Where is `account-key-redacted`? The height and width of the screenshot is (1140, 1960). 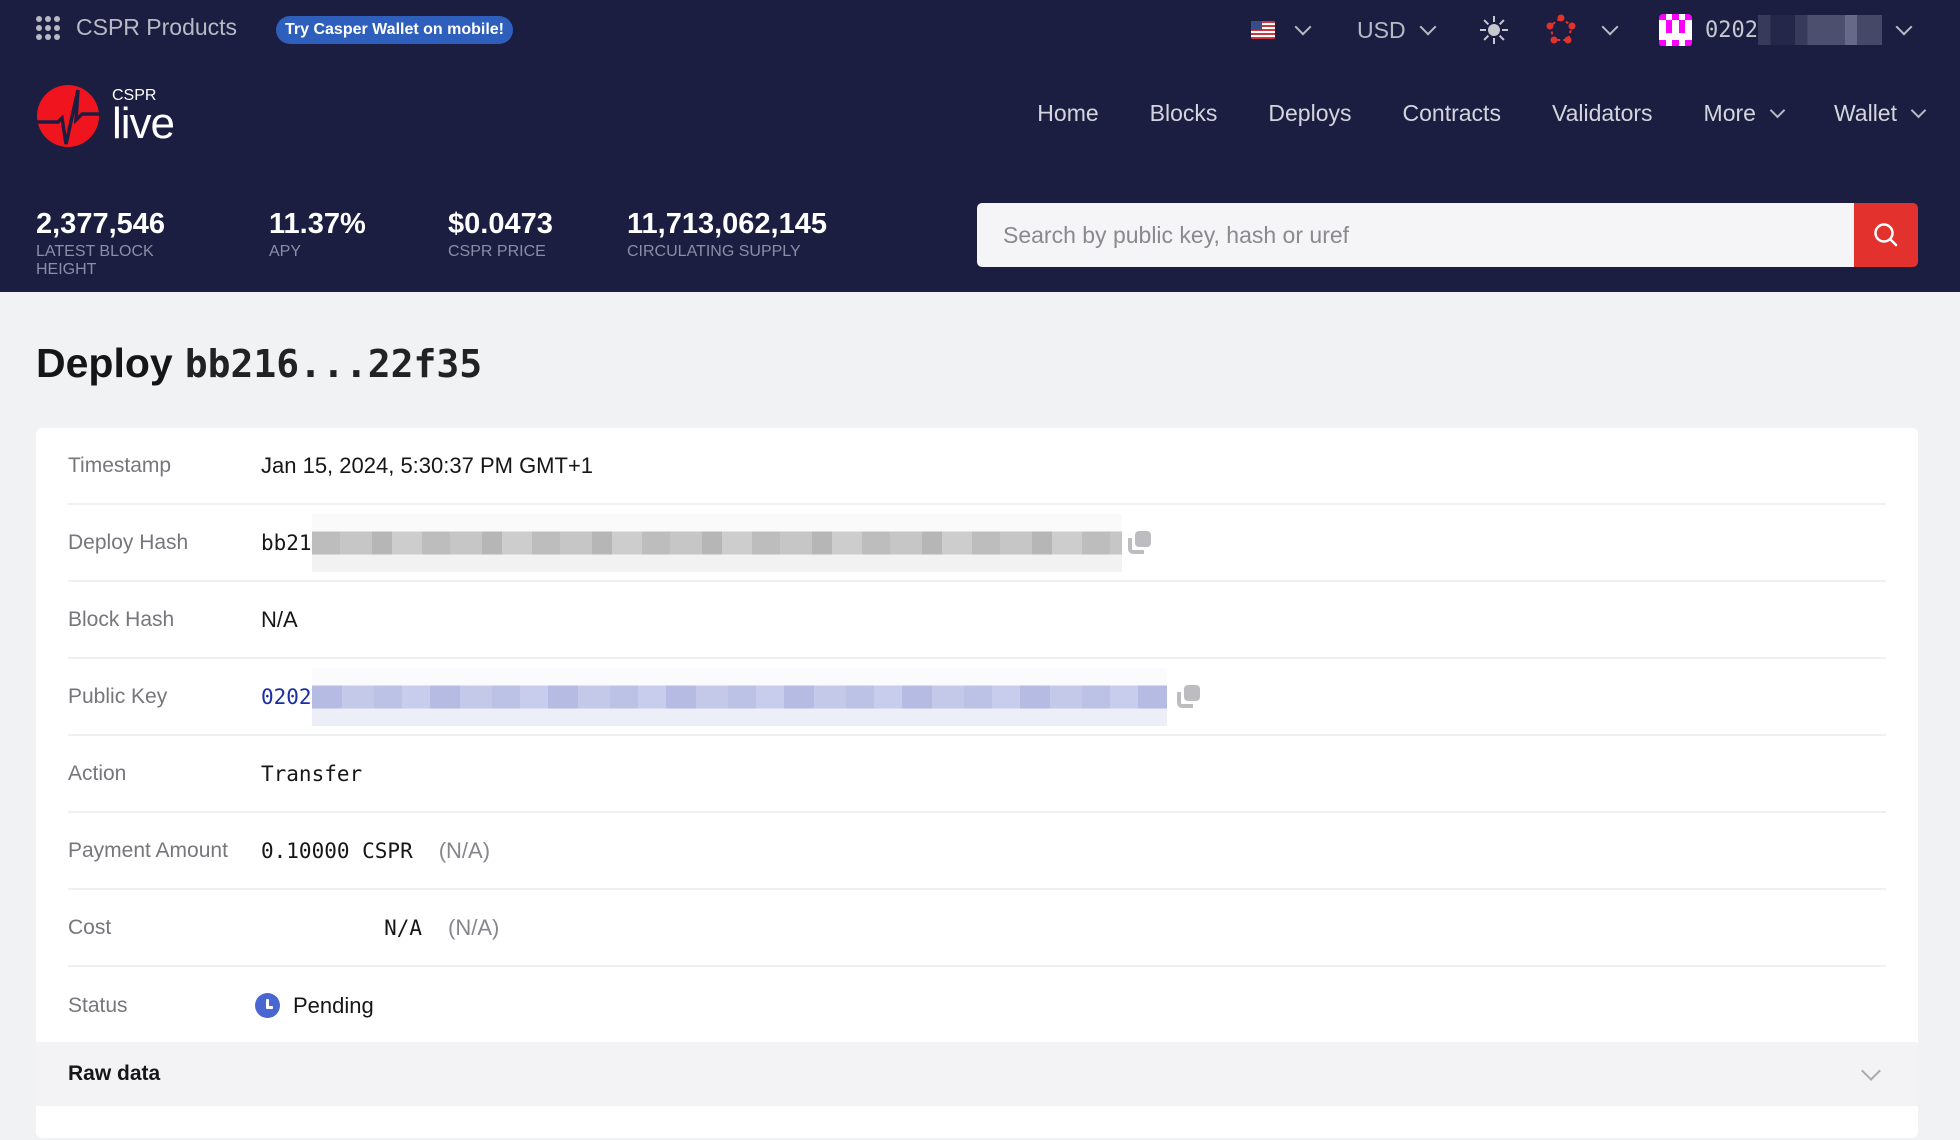
account-key-redacted is located at coordinates (1819, 30).